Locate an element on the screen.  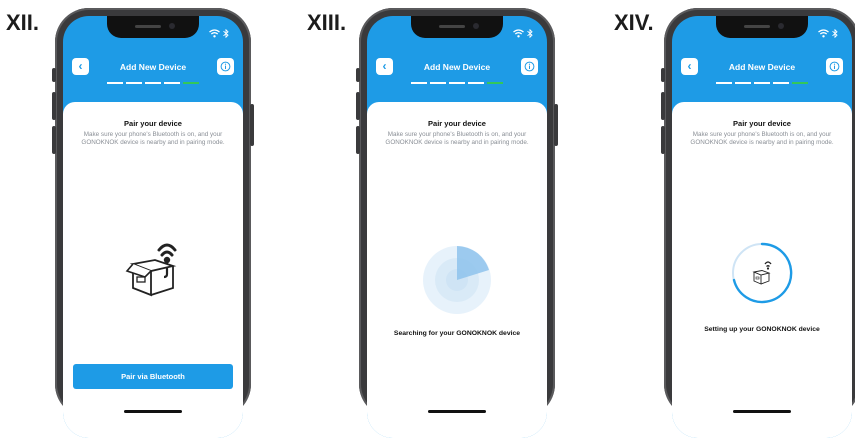
setup-status: Setting up your GONOKNOK device is located at coordinates (762, 329).